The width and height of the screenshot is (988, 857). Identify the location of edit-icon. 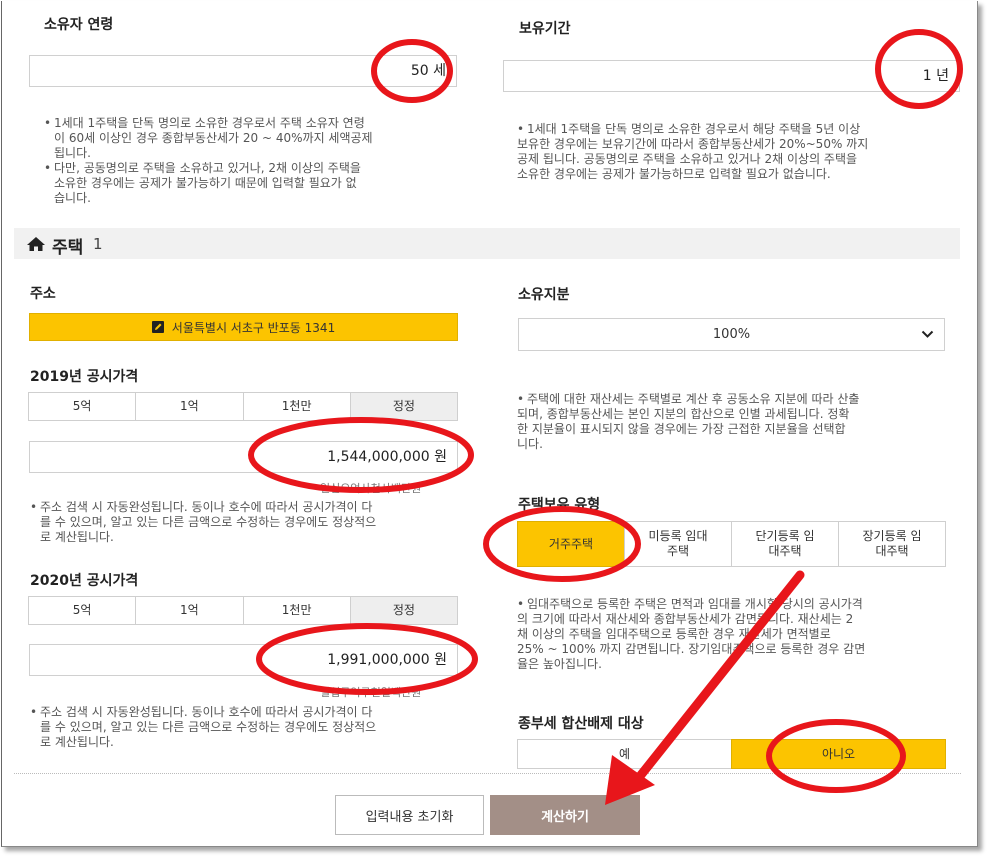
(157, 327).